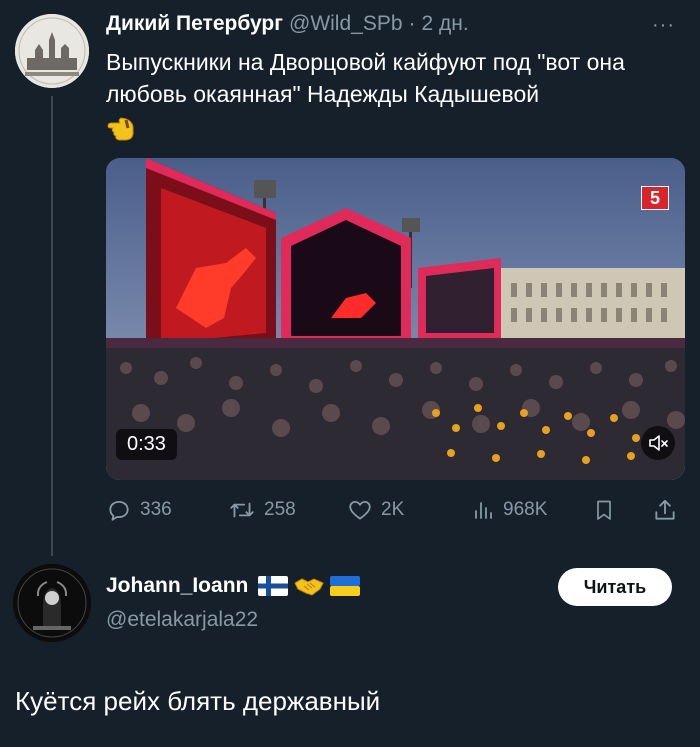  What do you see at coordinates (262, 510) in the screenshot?
I see `retweet-button: 258` at bounding box center [262, 510].